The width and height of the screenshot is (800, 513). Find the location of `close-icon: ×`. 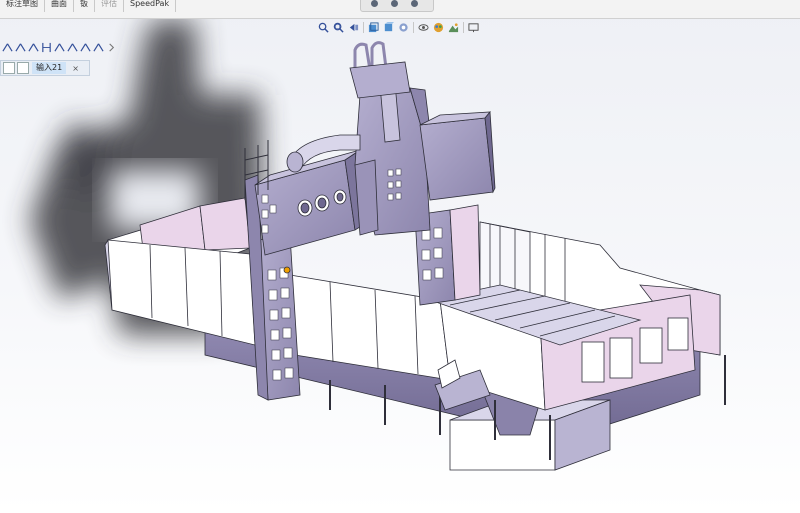

close-icon: × is located at coordinates (75, 68).